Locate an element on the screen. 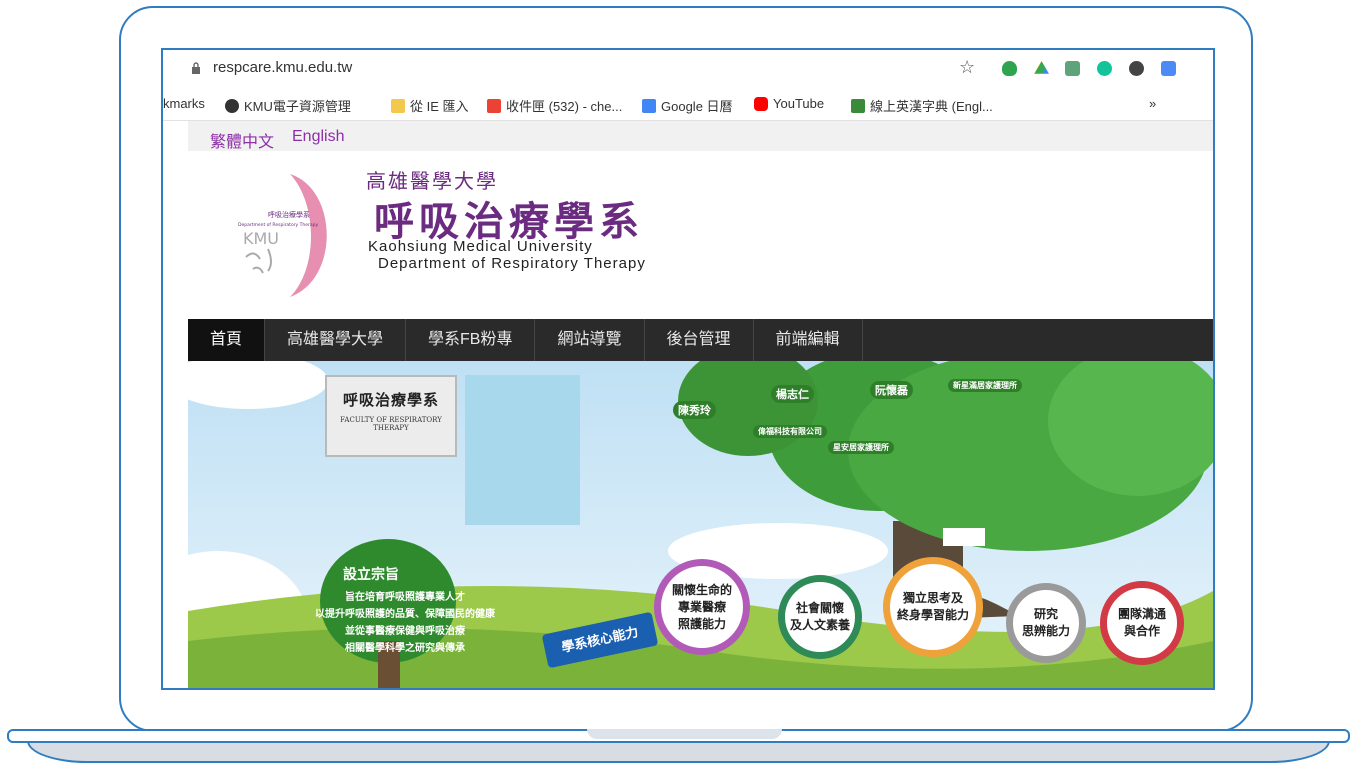 This screenshot has width=1357, height=763. competency-badge: 獨立思考及 終身學習能力 is located at coordinates (933, 607).